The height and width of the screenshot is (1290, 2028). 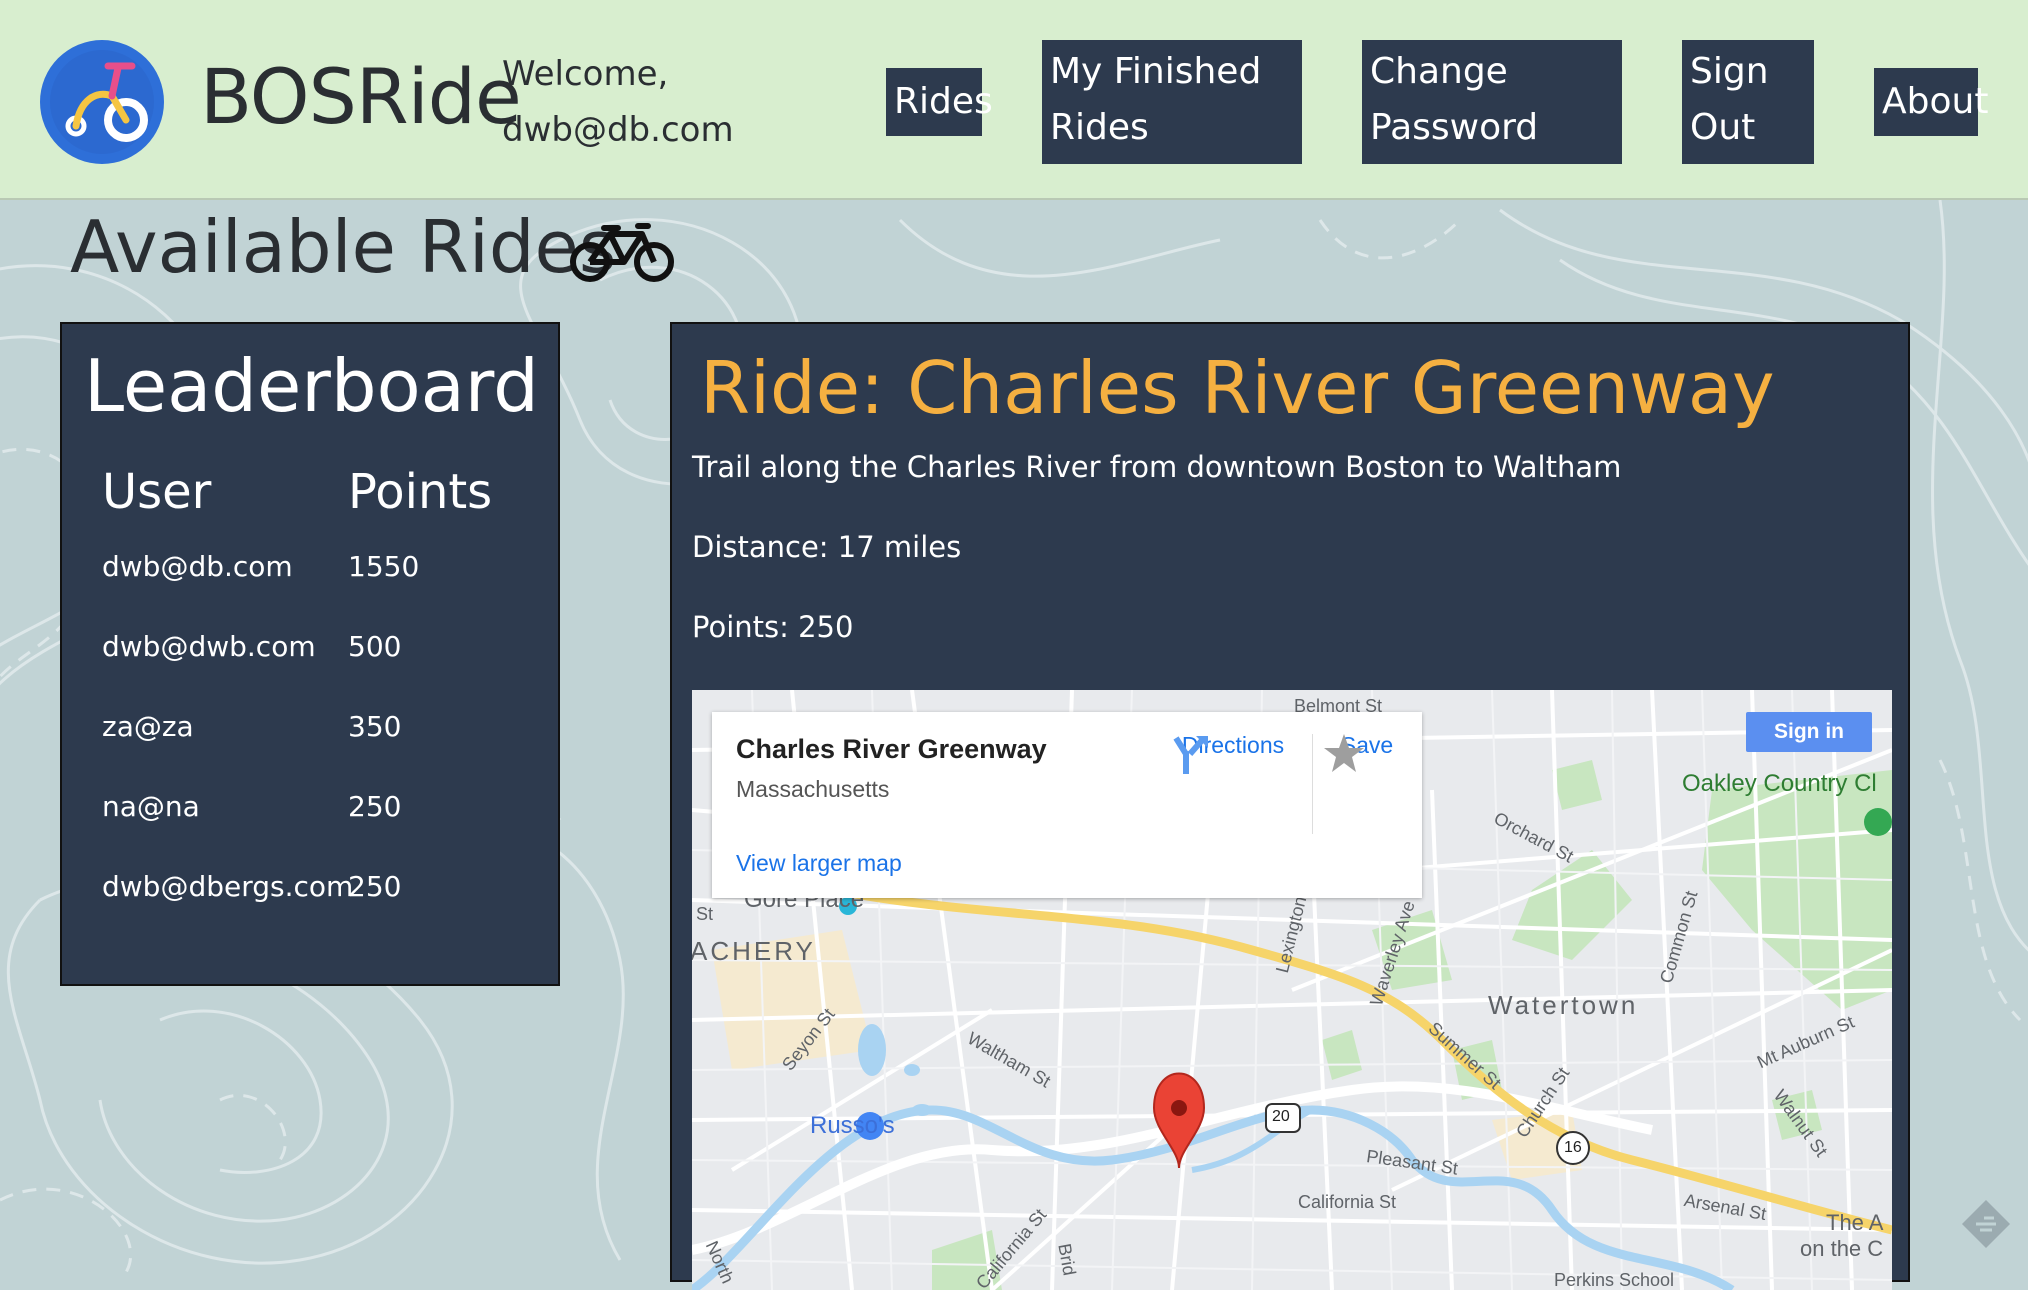 I want to click on map-label-russos: Russo's, so click(x=852, y=1125).